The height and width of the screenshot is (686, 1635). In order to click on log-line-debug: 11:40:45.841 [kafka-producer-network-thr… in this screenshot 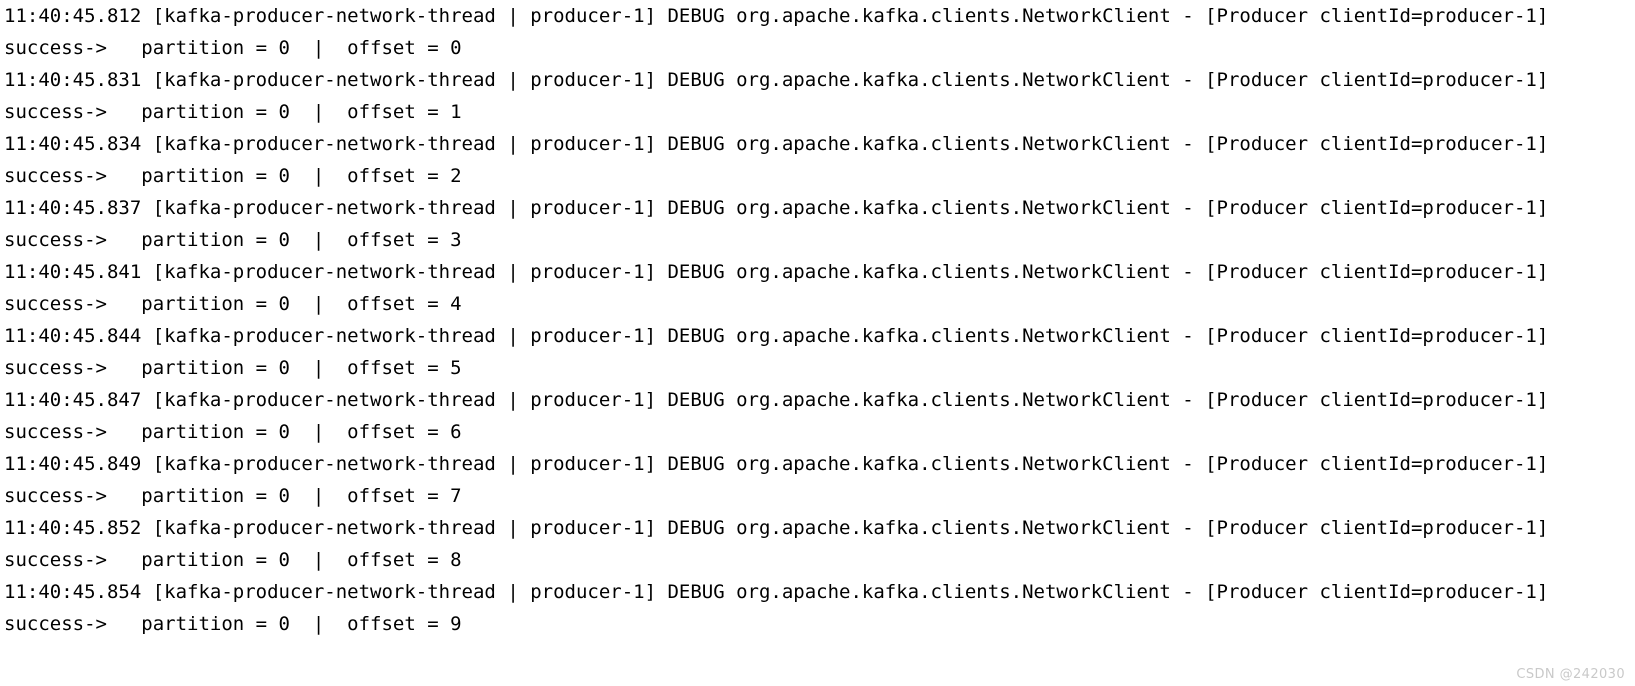, I will do `click(776, 272)`.